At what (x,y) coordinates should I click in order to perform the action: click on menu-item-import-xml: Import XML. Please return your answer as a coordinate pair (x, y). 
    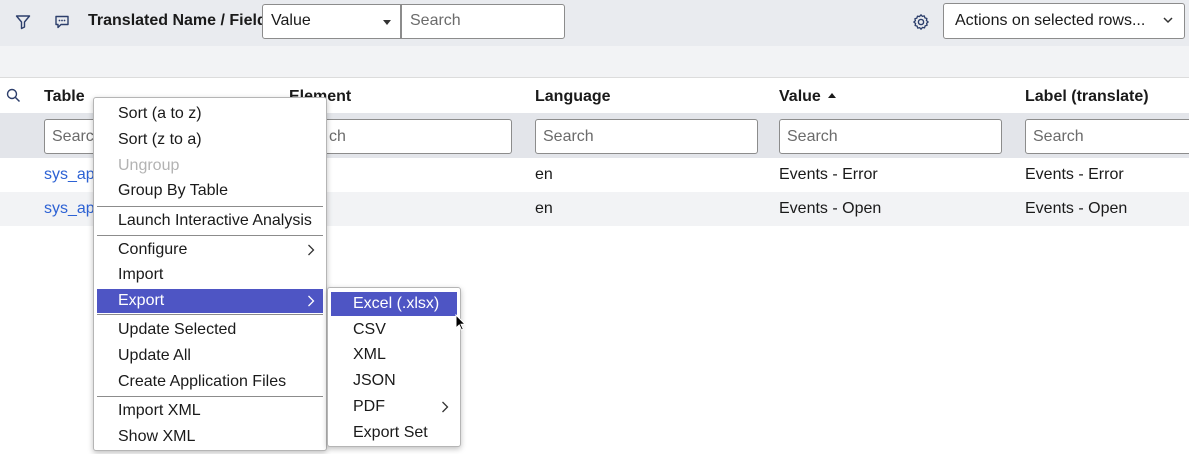
    Looking at the image, I should click on (210, 411).